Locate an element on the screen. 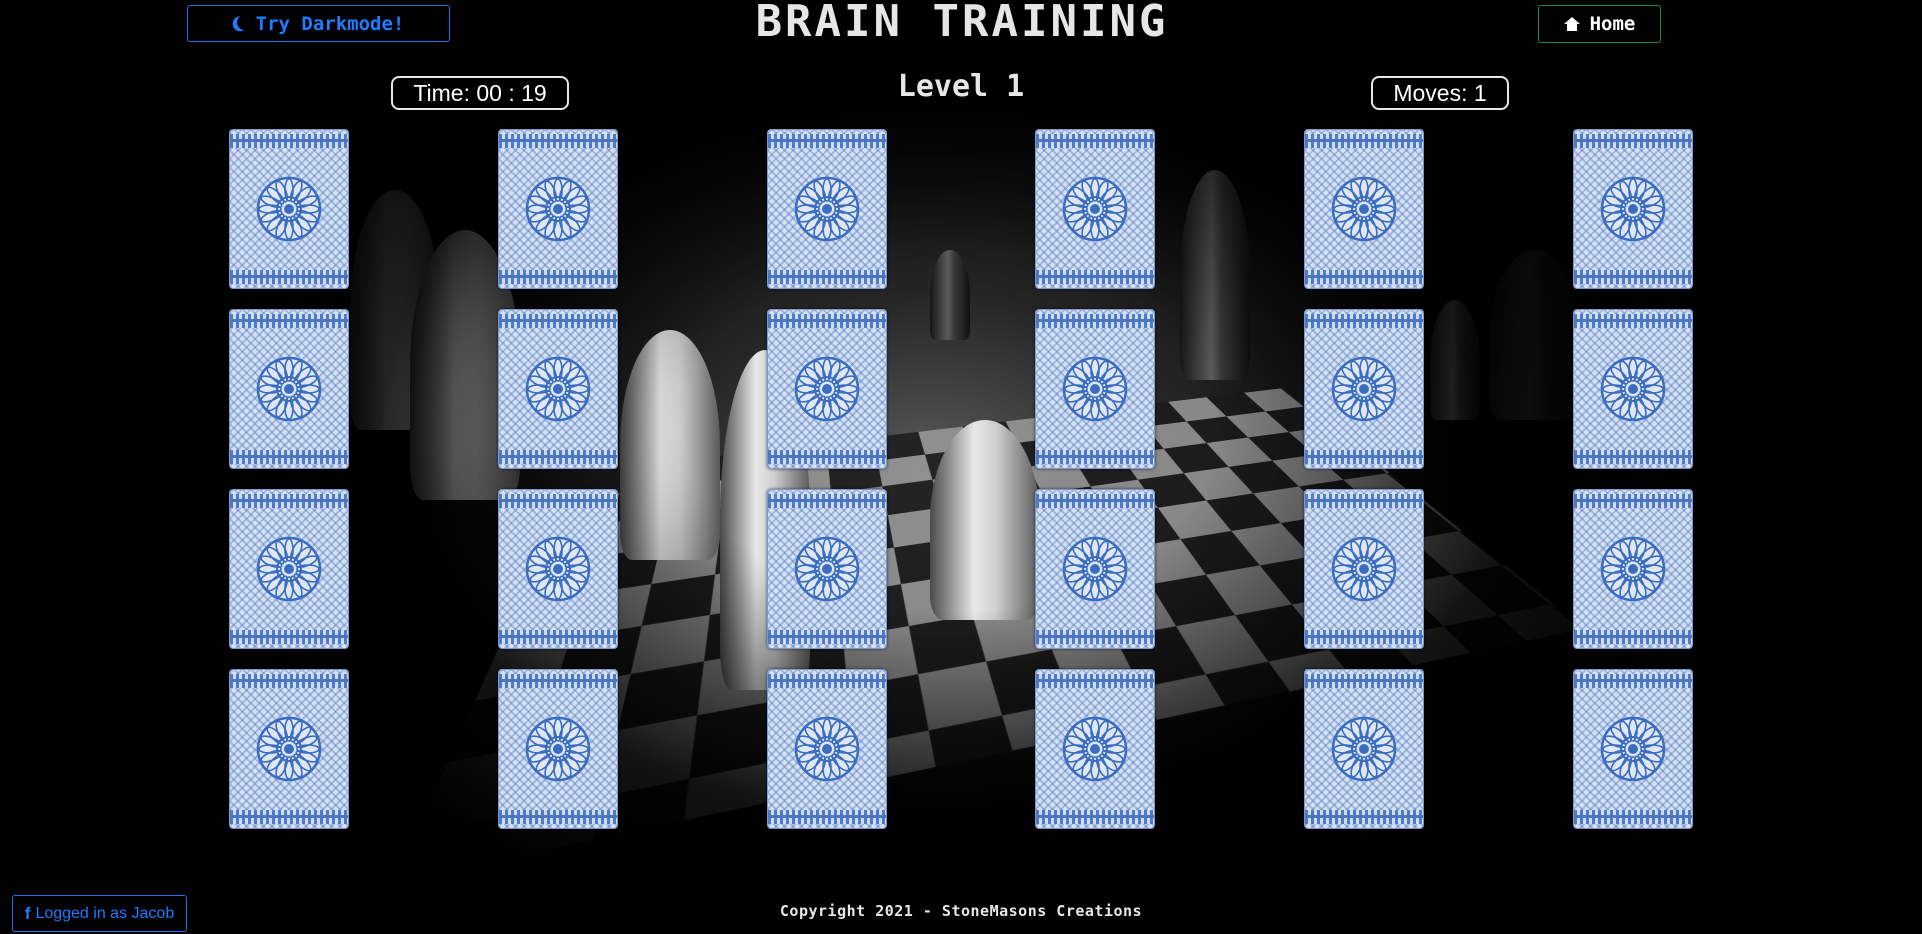 This screenshot has height=934, width=1922. level-heading: Level 1 is located at coordinates (961, 86).